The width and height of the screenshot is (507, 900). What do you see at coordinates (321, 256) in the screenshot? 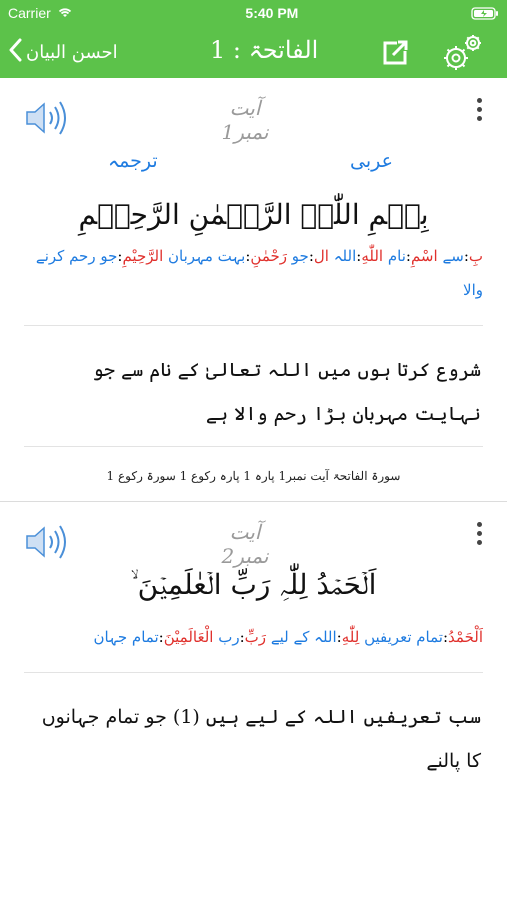
I see `word-arabic: ال` at bounding box center [321, 256].